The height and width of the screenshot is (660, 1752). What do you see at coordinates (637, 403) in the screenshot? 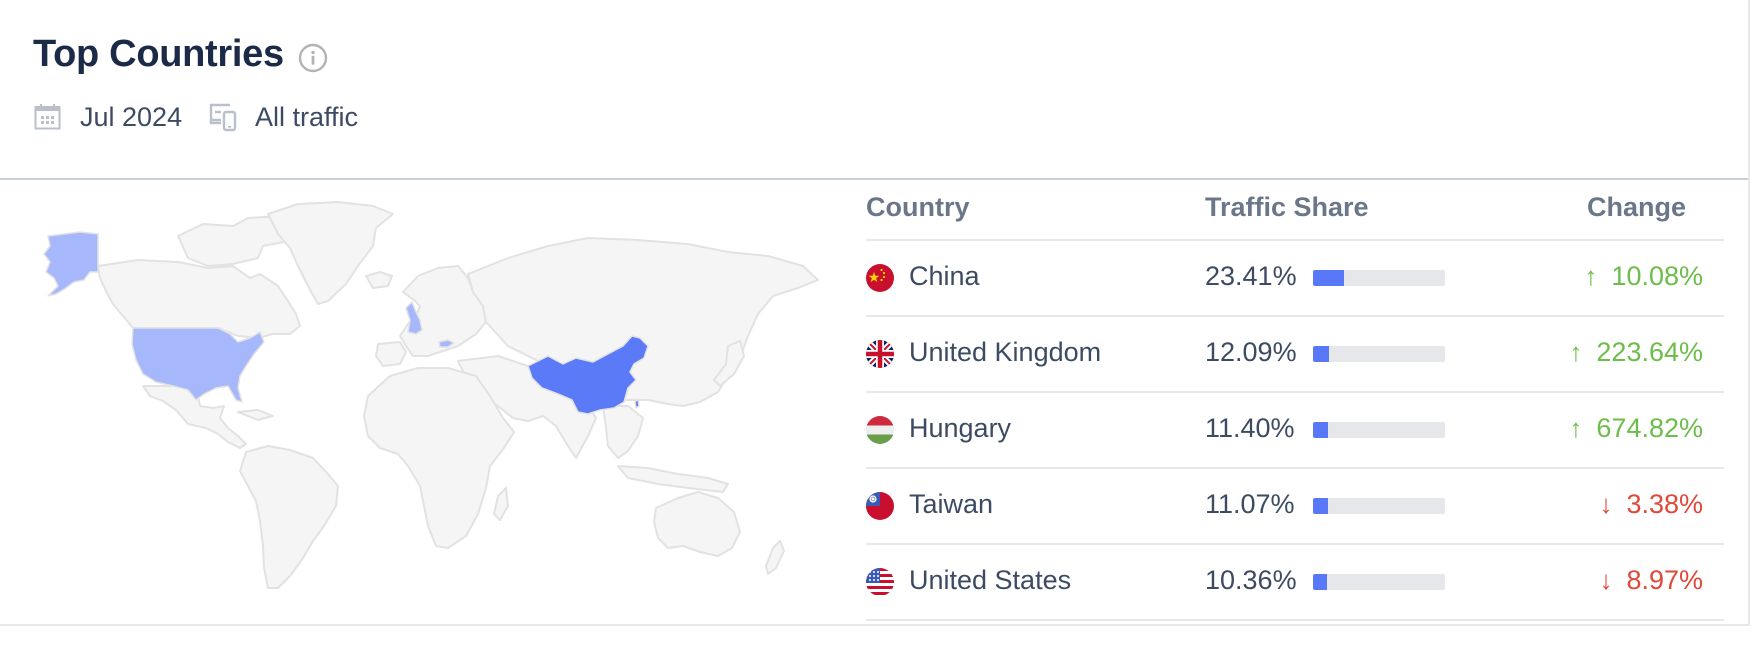
I see `map-country-taiwan` at bounding box center [637, 403].